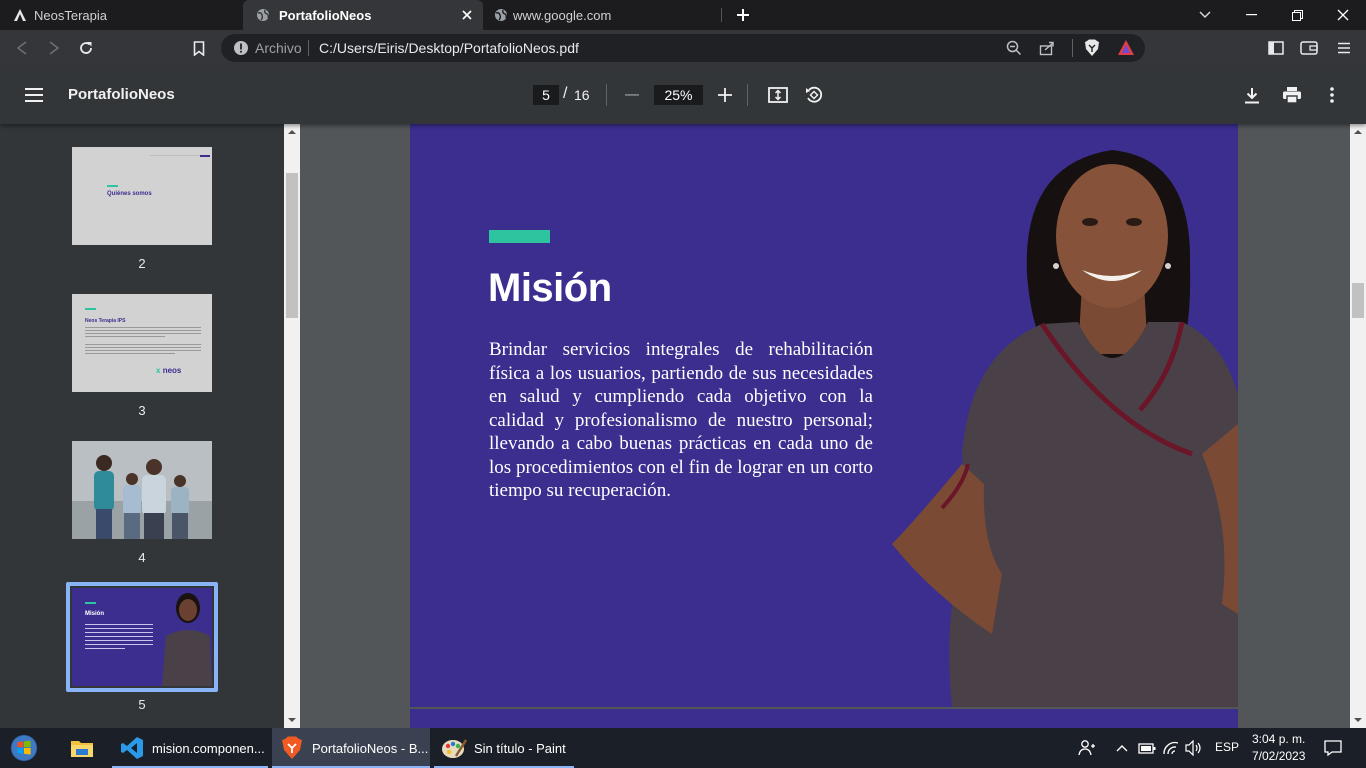  Describe the element at coordinates (1194, 748) in the screenshot. I see `volume-icon` at that location.